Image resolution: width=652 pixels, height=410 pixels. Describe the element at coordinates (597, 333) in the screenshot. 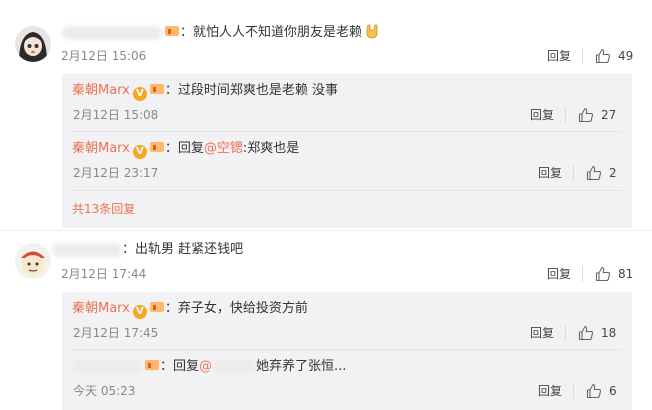

I see `like-button: 18` at that location.